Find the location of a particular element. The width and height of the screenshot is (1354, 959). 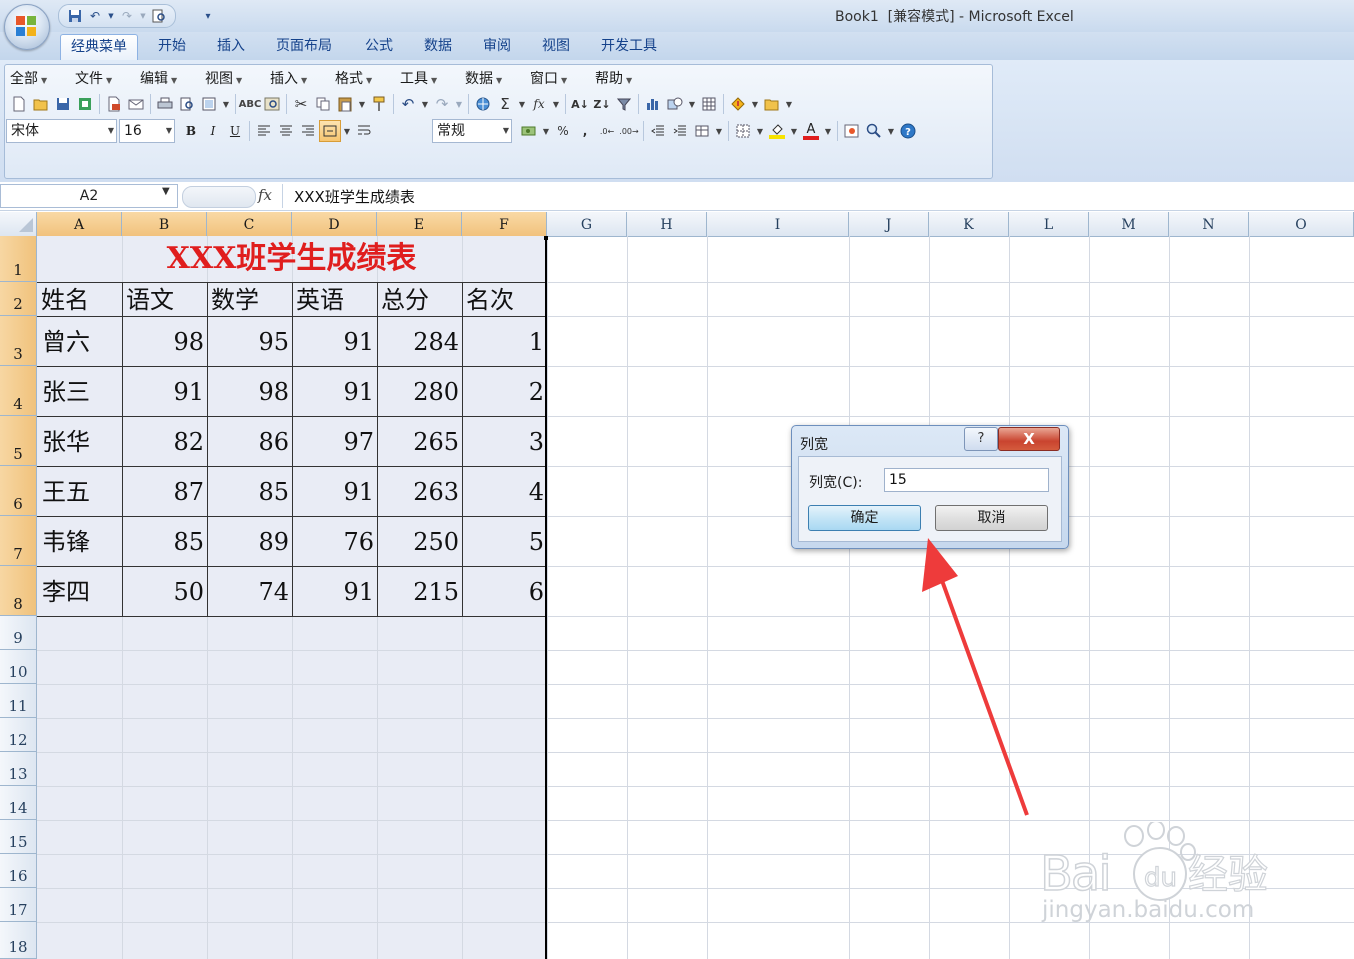

name-cell: 张华 is located at coordinates (82, 441).